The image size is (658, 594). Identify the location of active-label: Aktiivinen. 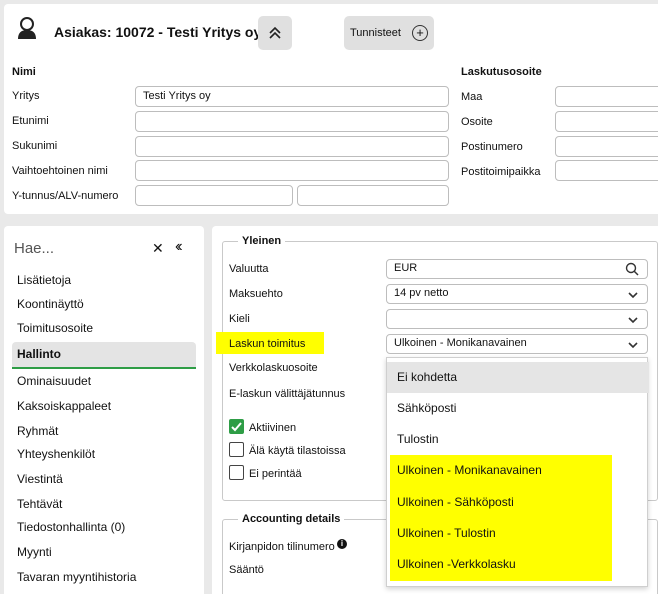
(273, 428).